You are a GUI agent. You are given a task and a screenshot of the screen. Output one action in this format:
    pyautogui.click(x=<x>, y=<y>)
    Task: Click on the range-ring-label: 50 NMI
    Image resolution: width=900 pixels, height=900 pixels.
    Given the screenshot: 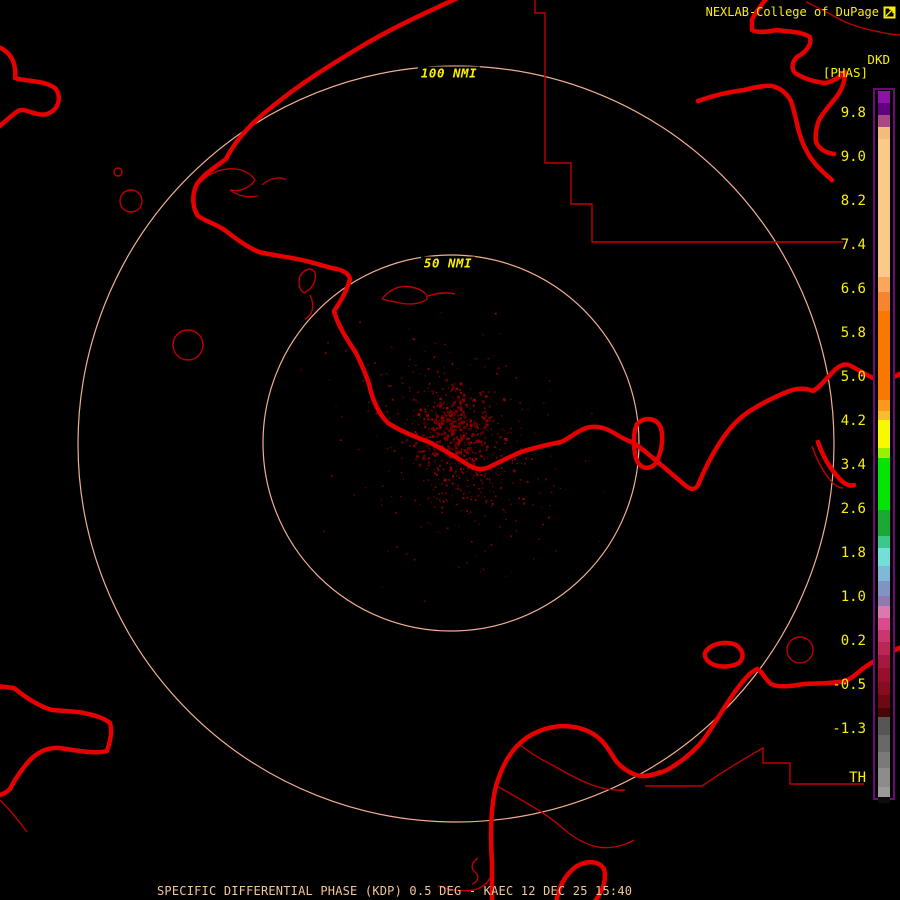 What is the action you would take?
    pyautogui.click(x=448, y=263)
    